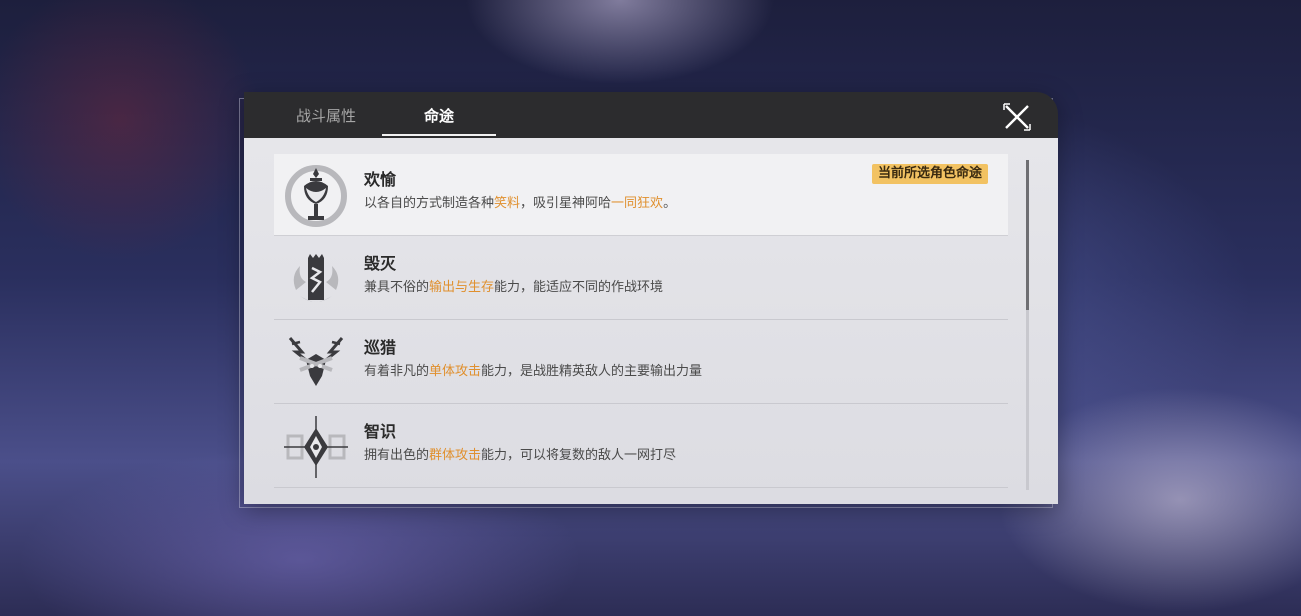 The image size is (1301, 616). What do you see at coordinates (670, 203) in the screenshot?
I see `description-text: 。` at bounding box center [670, 203].